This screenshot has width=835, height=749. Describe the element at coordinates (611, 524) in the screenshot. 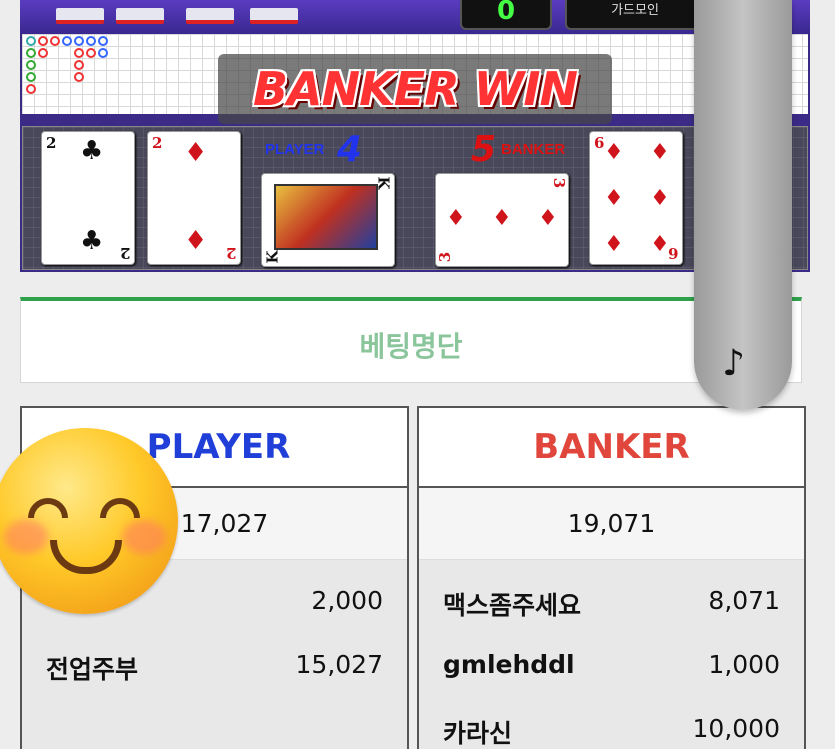

I see `banker-total: 19,071` at that location.